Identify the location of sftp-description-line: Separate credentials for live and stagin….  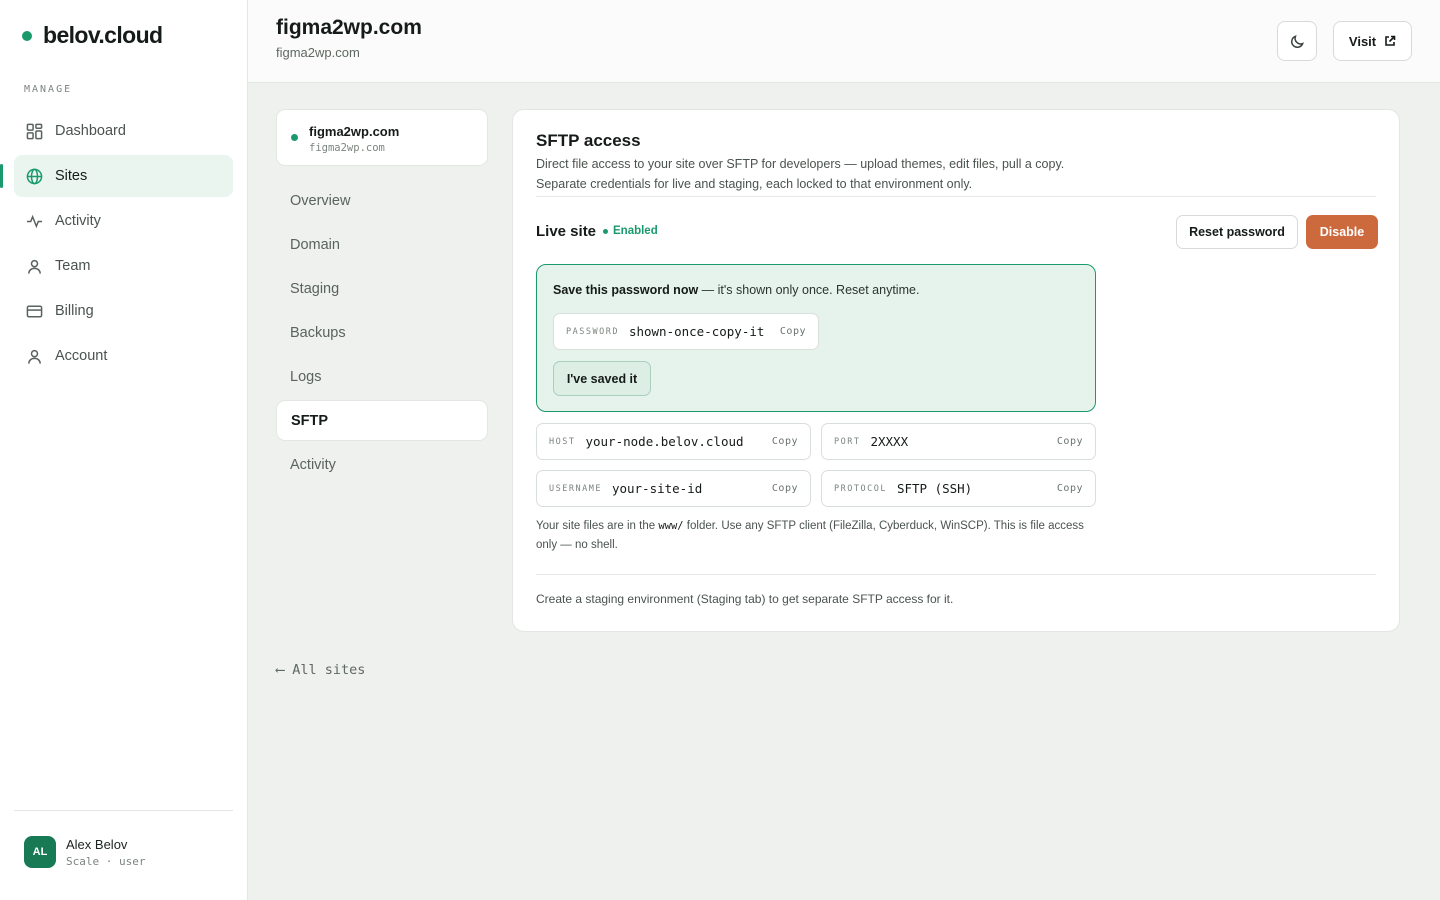
(754, 184).